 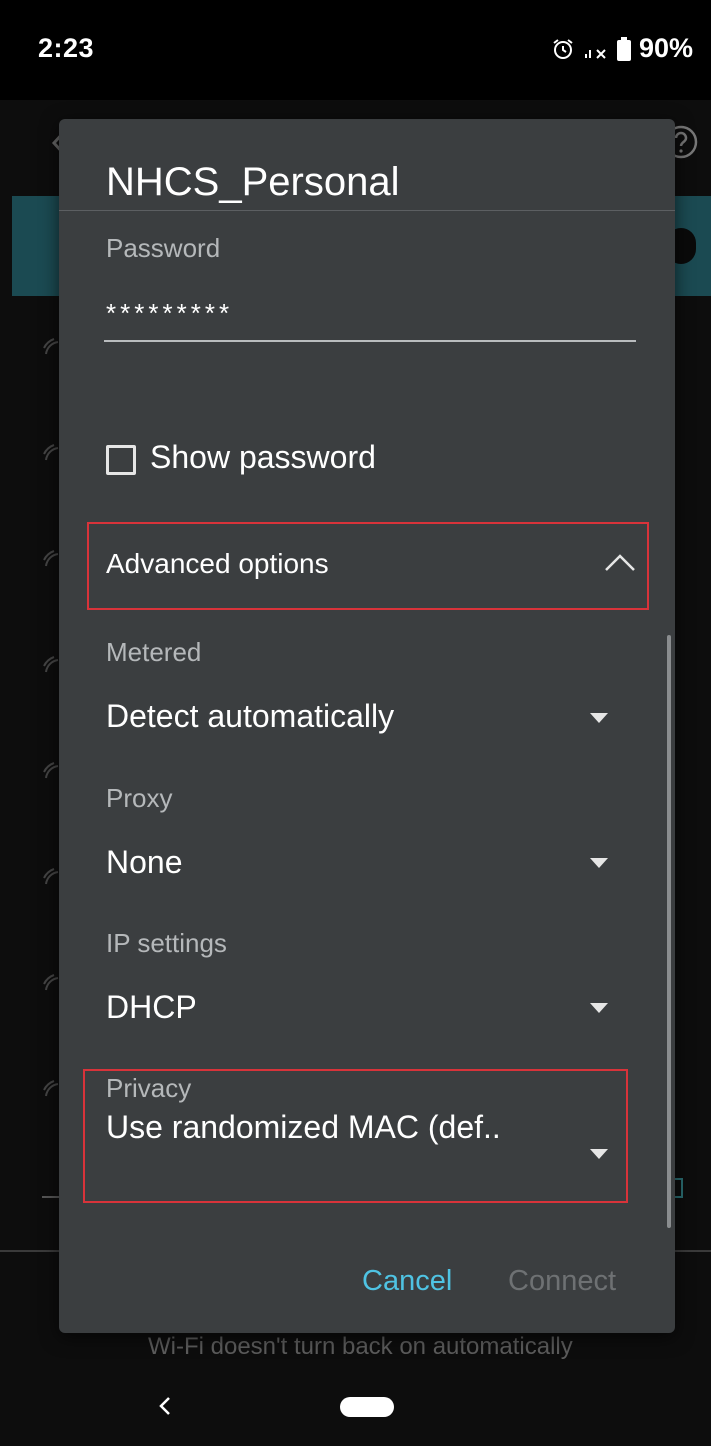 What do you see at coordinates (360, 1346) in the screenshot?
I see `footer-note: Wi-Fi doesn't turn back on automatically` at bounding box center [360, 1346].